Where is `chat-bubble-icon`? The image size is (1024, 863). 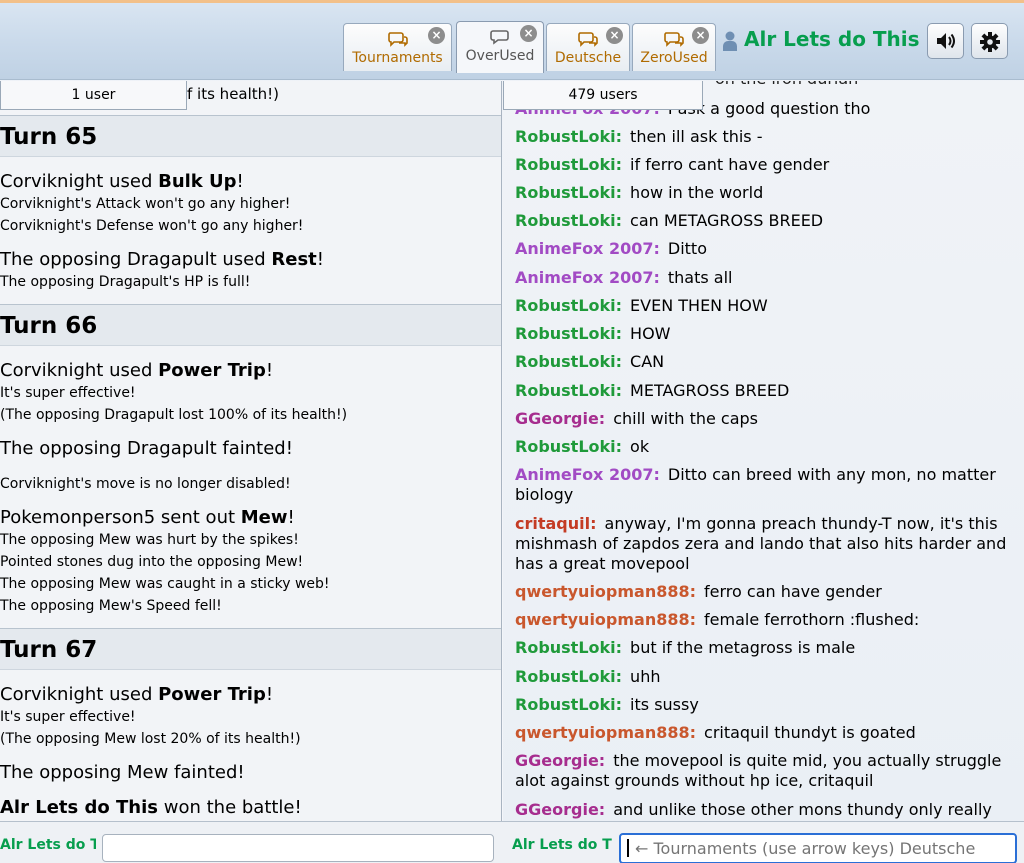
chat-bubble-icon is located at coordinates (499, 37).